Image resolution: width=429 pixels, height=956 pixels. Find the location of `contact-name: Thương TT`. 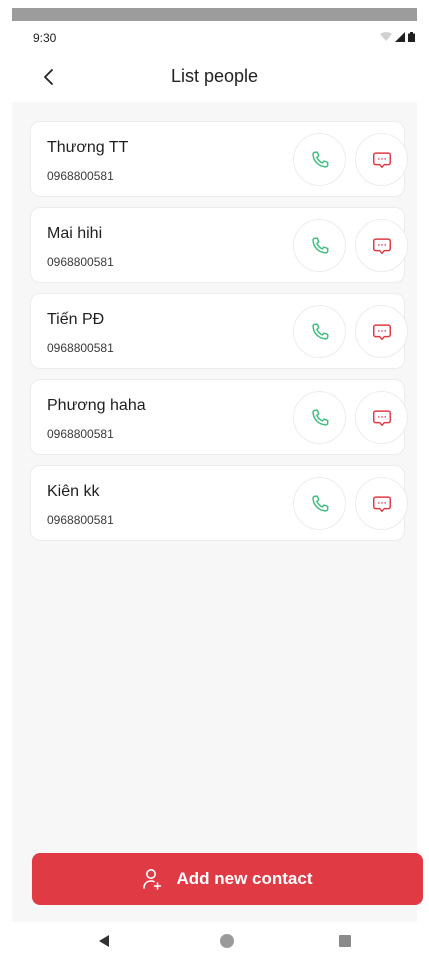

contact-name: Thương TT is located at coordinates (88, 147).